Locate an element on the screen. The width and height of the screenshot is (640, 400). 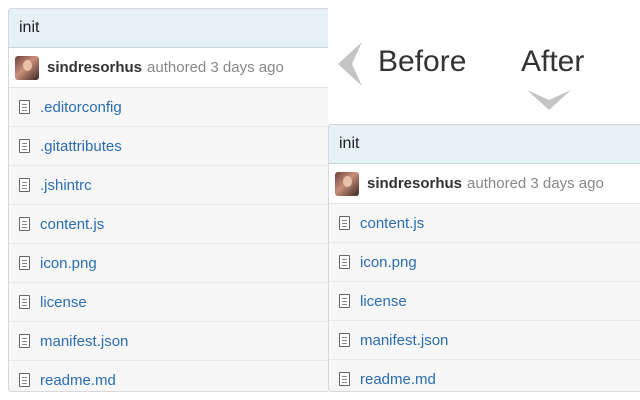
after-label: After is located at coordinates (553, 61).